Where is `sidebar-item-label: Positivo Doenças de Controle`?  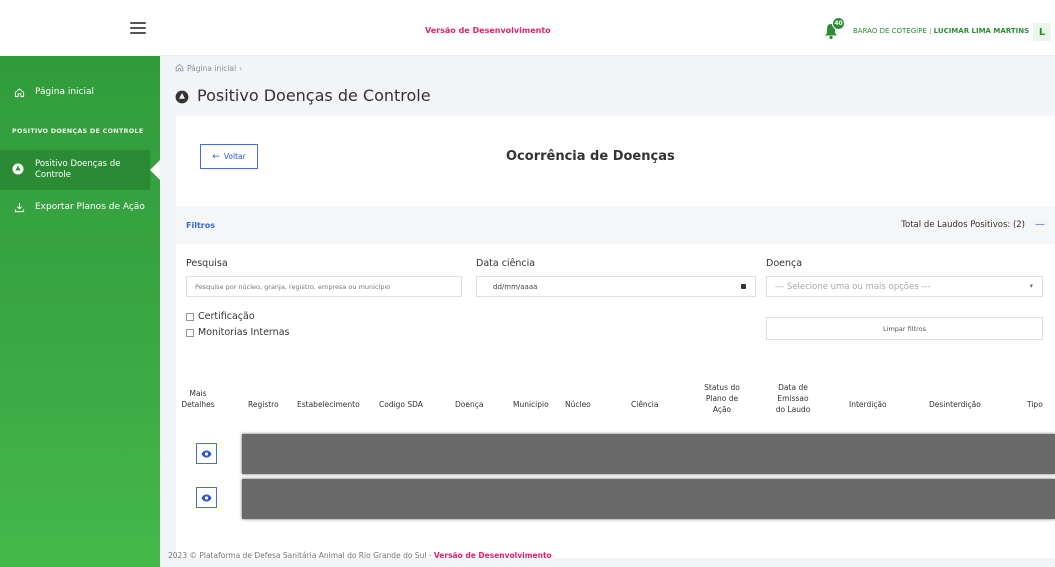 sidebar-item-label: Positivo Doenças de Controle is located at coordinates (78, 169).